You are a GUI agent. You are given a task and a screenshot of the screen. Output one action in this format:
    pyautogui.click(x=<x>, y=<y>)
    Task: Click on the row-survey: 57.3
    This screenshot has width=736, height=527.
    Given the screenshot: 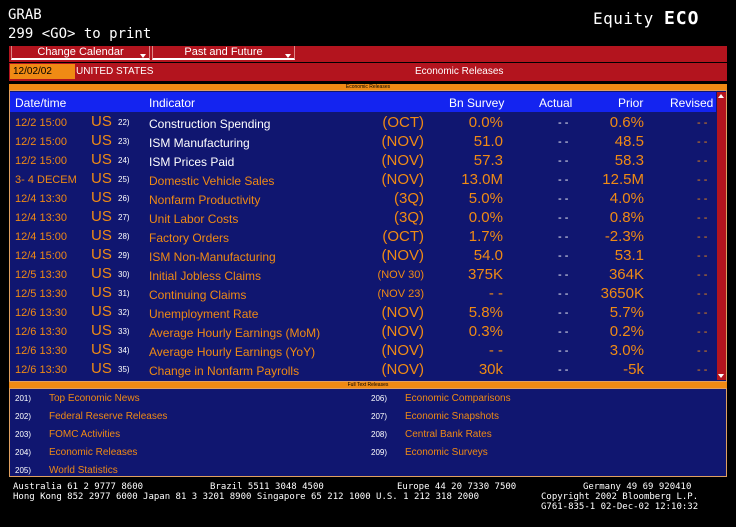 What is the action you would take?
    pyautogui.click(x=488, y=160)
    